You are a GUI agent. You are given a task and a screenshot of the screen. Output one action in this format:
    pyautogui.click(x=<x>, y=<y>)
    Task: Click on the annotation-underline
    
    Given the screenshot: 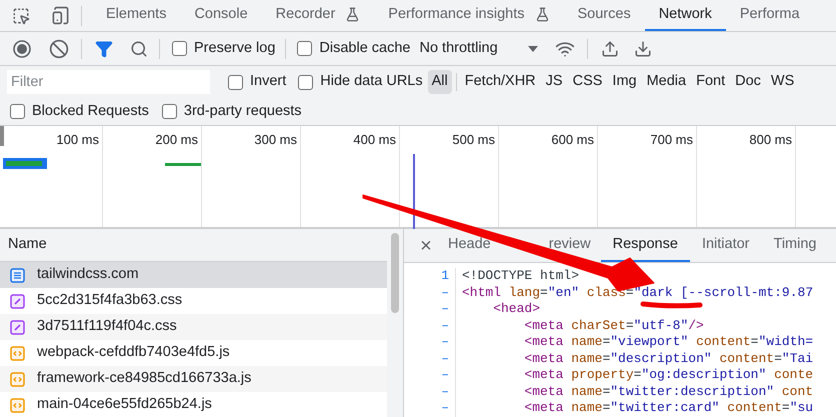 What is the action you would take?
    pyautogui.click(x=671, y=305)
    